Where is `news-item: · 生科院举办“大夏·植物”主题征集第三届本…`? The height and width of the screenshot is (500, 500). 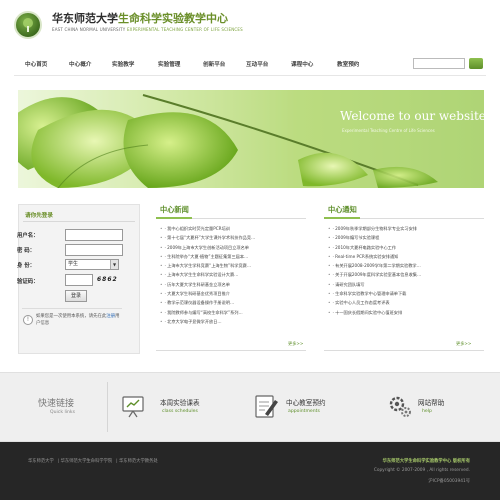 news-item: · 生科院举办“大夏·植物”主题征集第三届本… is located at coordinates (233, 256).